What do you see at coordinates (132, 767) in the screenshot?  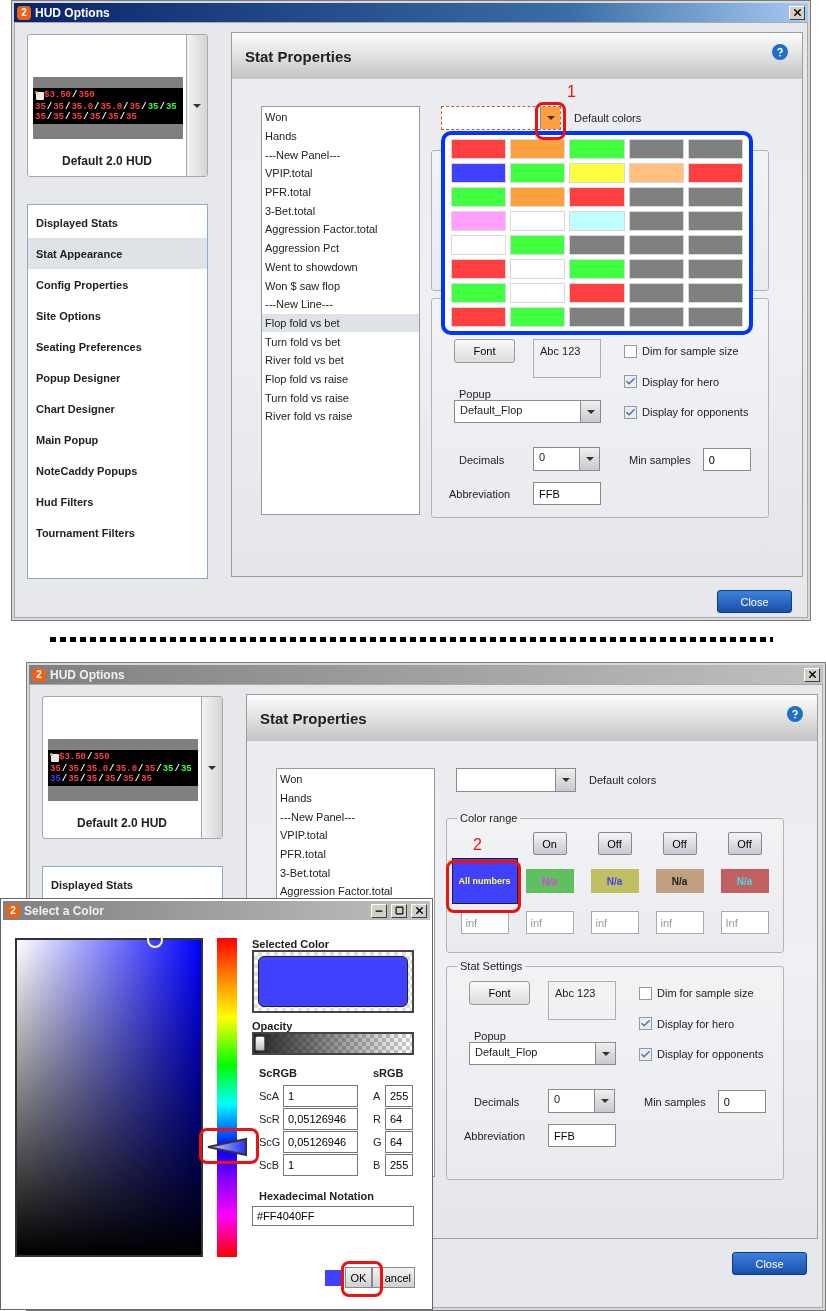 I see `hud-card: $3.50/350 35/35/35.0/35.0/35/35/35 35/35/35/35/35/35 Default 2.0 HUD` at bounding box center [132, 767].